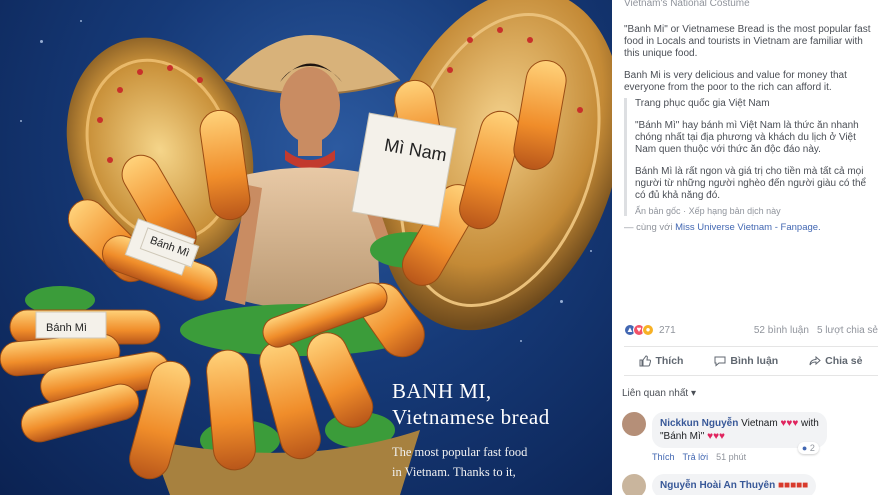 This screenshot has width=880, height=495. I want to click on reactions-row: ▲ ♥ ● 271 52 bình luận 5 lượt chia sẻ, so click(751, 330).